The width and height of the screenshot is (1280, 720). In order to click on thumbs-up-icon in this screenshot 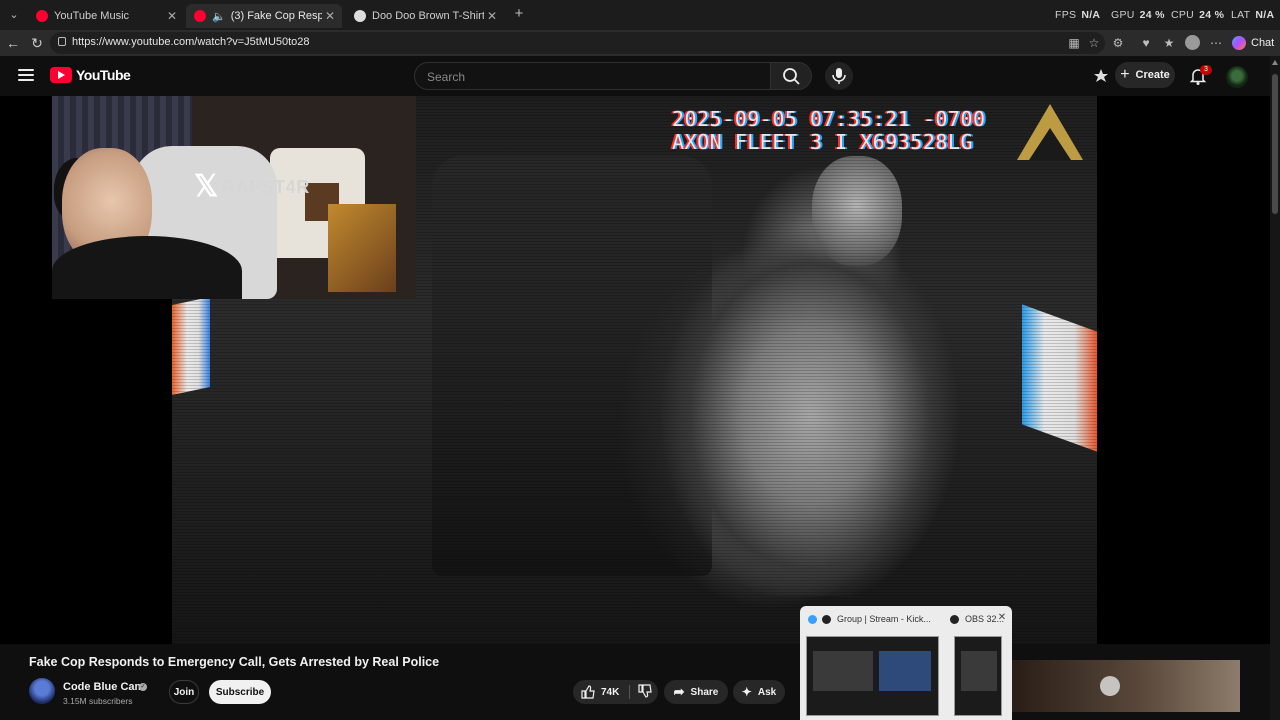, I will do `click(588, 692)`.